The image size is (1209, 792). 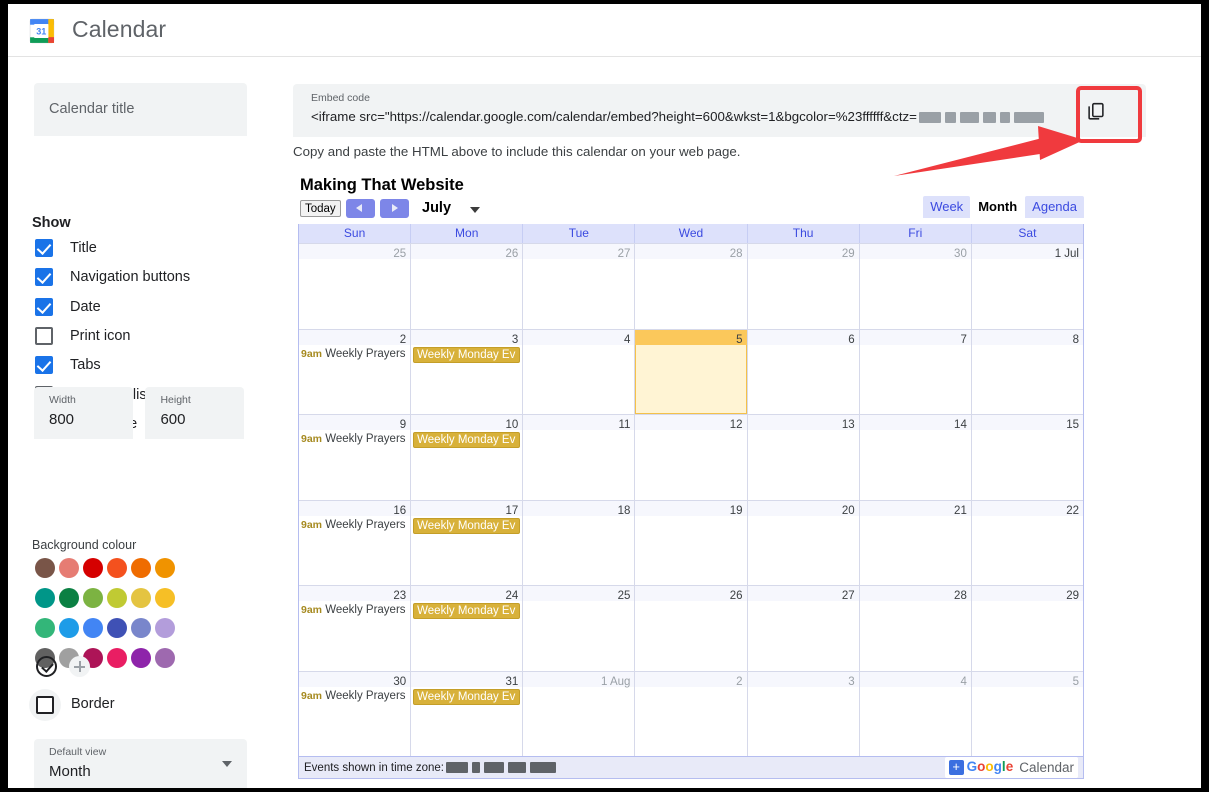 I want to click on today-button: Today, so click(x=320, y=208).